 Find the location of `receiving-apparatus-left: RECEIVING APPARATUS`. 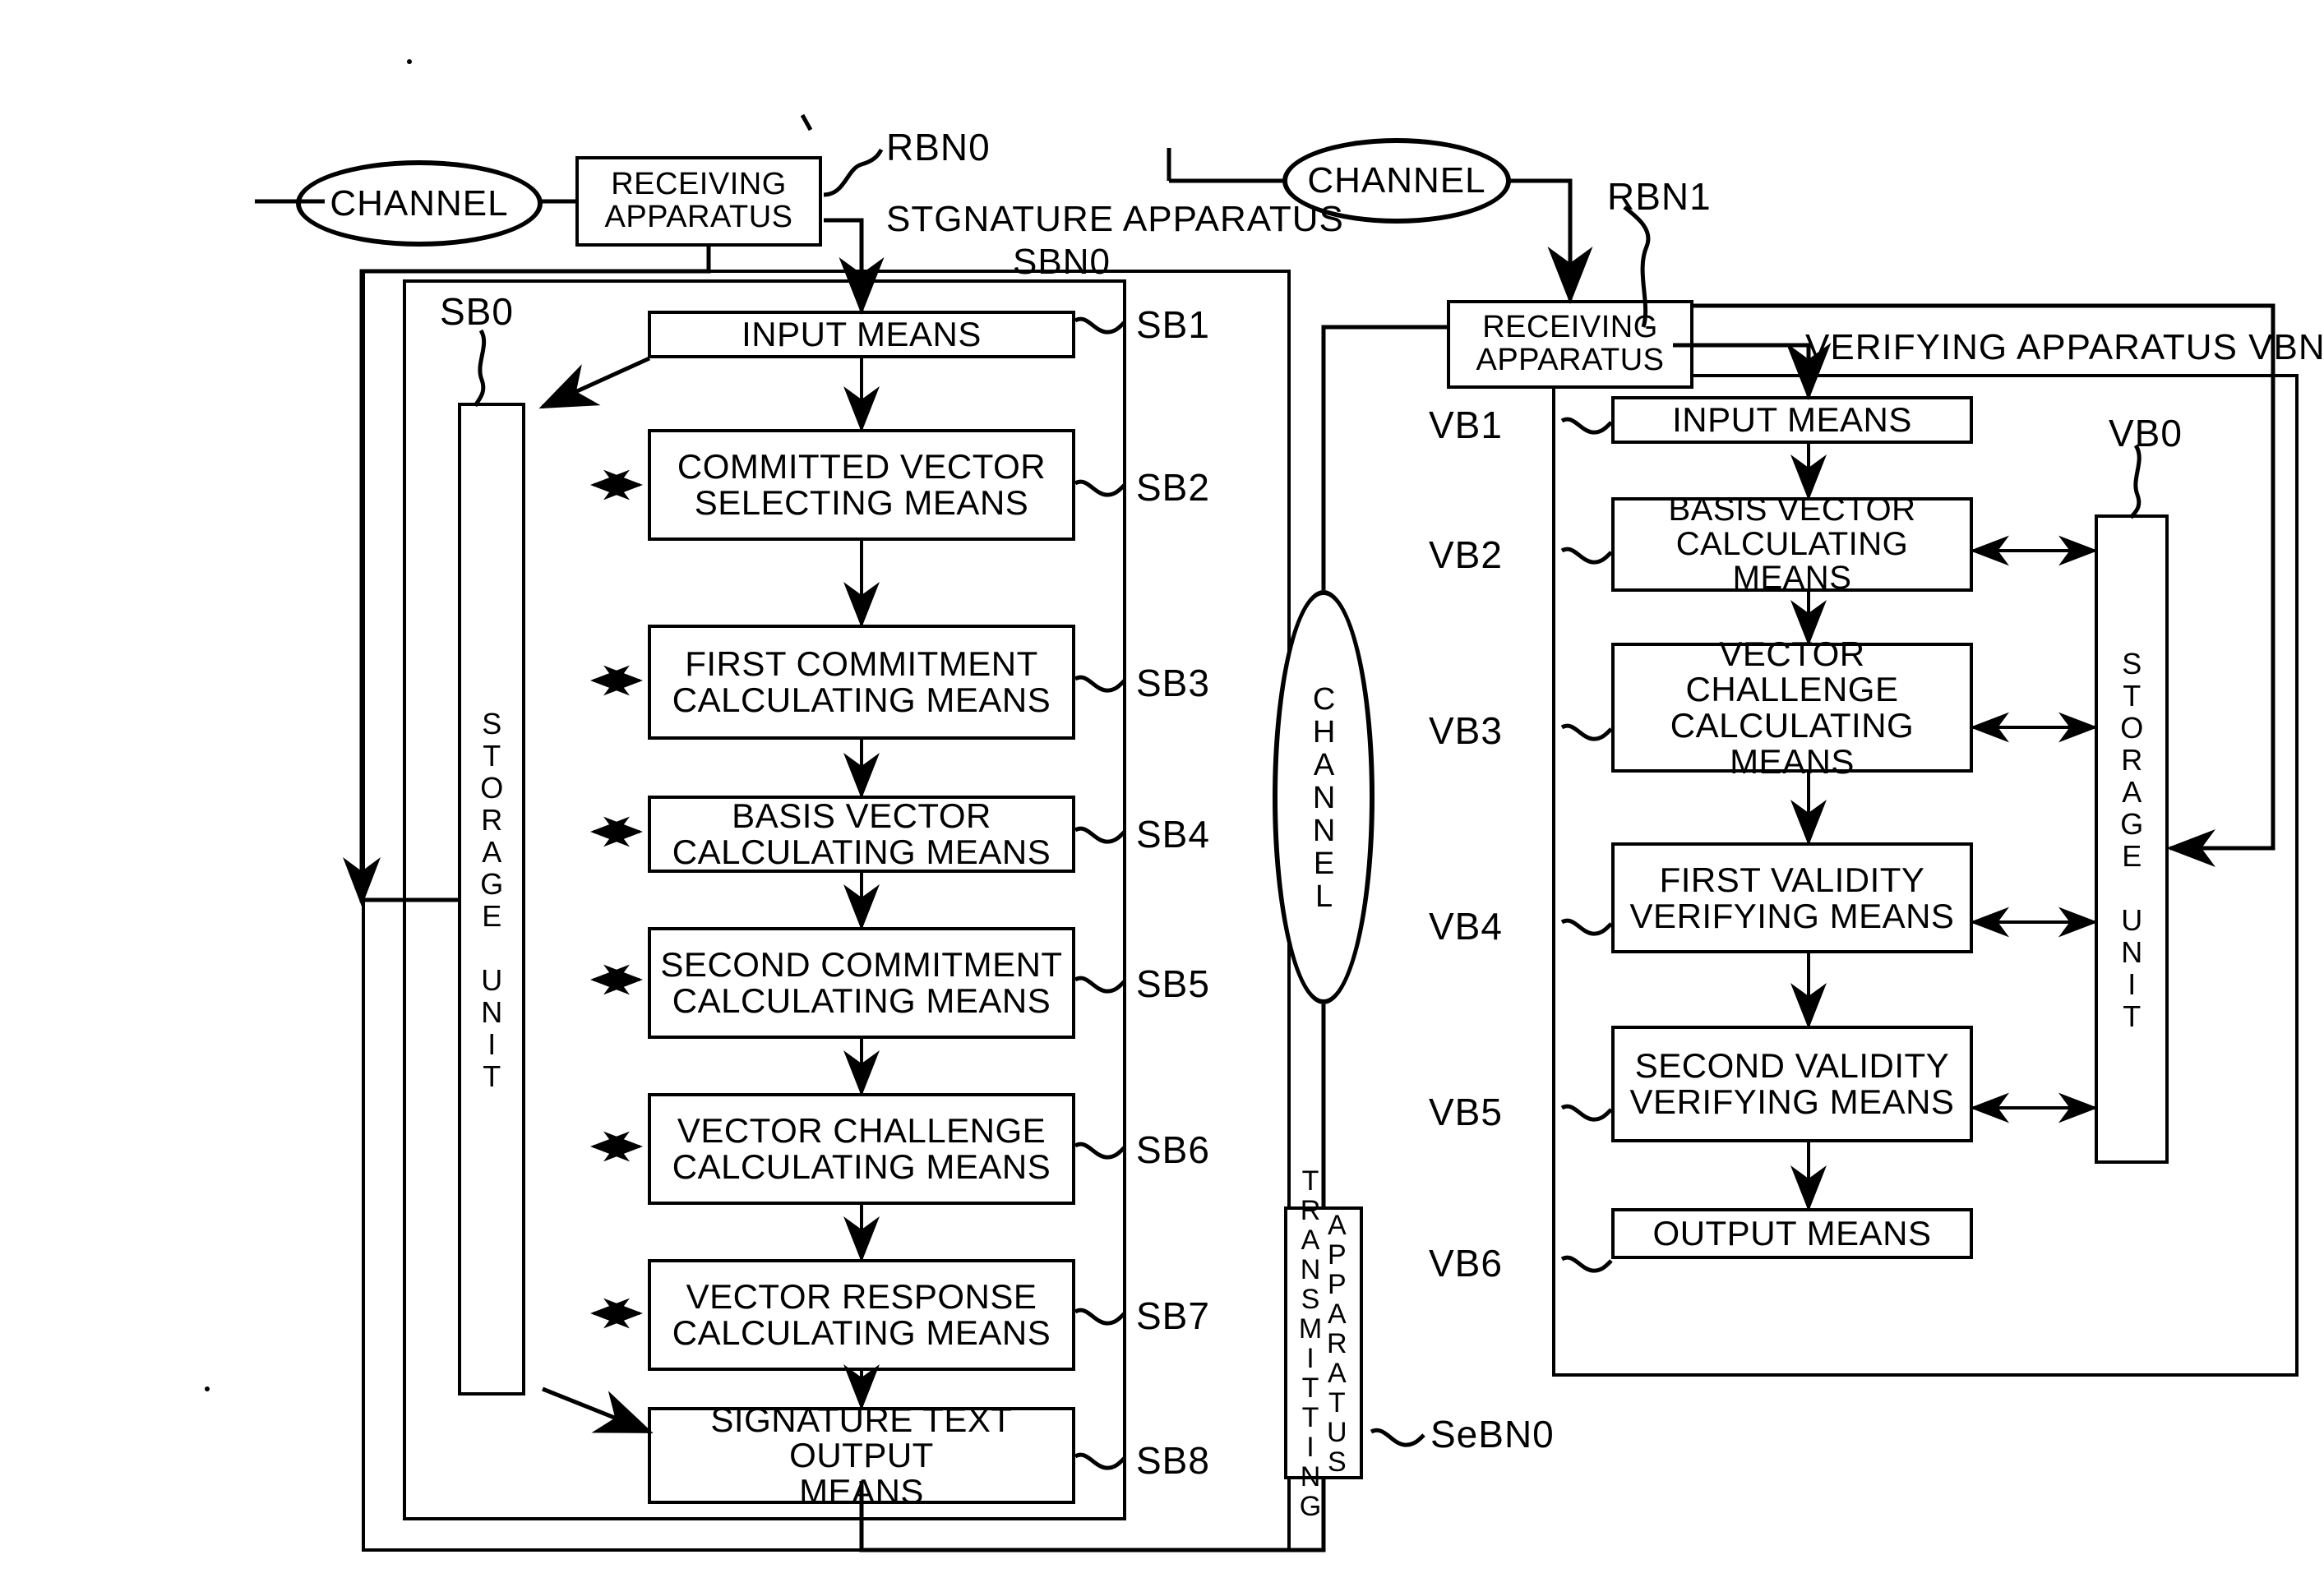

receiving-apparatus-left: RECEIVING APPARATUS is located at coordinates (698, 201).